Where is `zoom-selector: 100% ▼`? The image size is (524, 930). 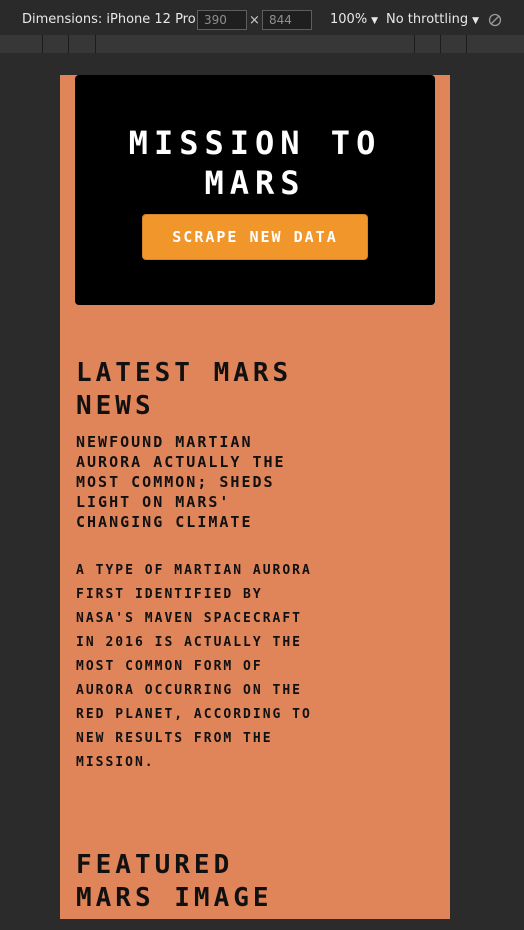
zoom-selector: 100% ▼ is located at coordinates (354, 19).